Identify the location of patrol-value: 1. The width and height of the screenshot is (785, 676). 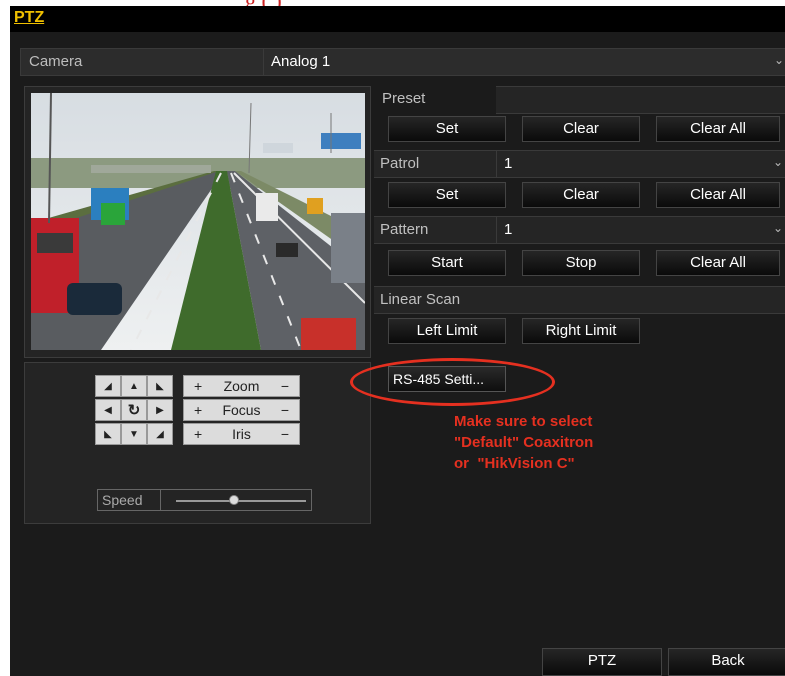
(508, 163).